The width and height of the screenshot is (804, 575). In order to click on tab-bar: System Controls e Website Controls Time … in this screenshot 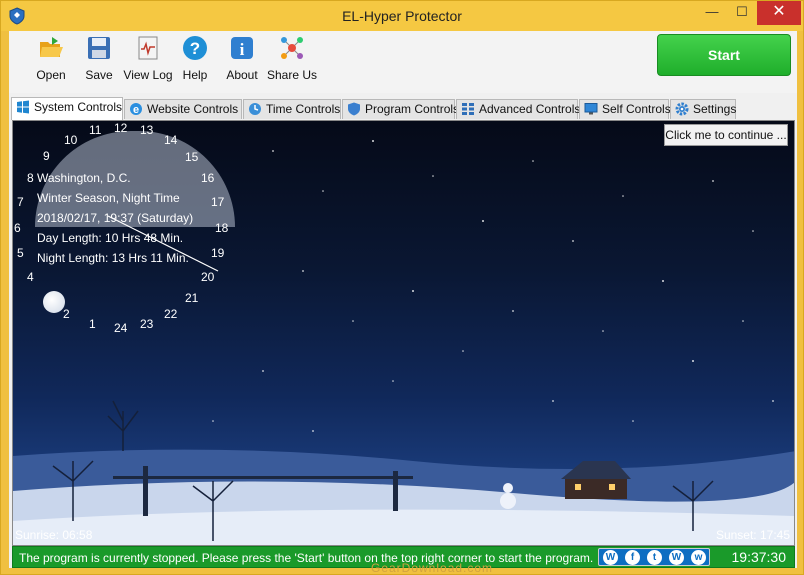, I will do `click(404, 108)`.